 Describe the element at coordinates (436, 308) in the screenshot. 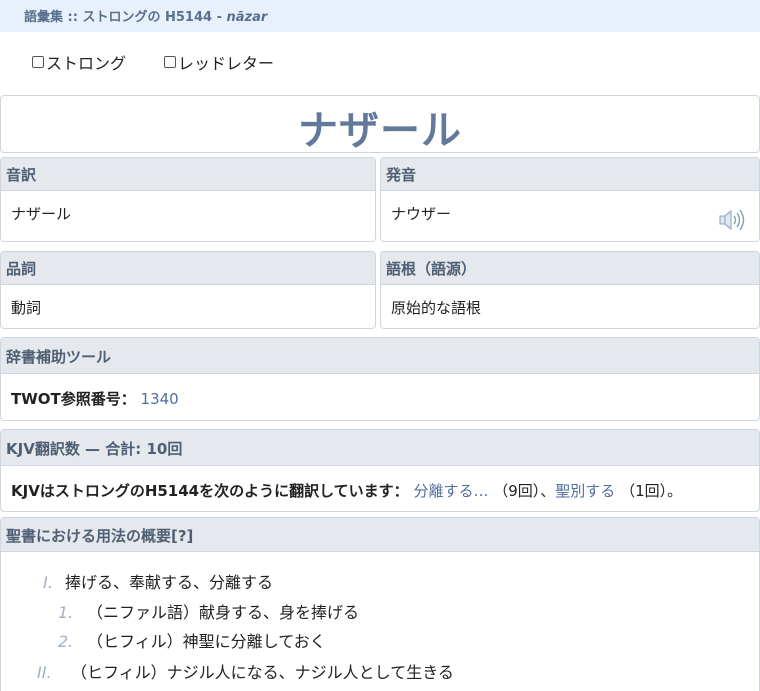

I see `root-value: 原始的な語根` at that location.